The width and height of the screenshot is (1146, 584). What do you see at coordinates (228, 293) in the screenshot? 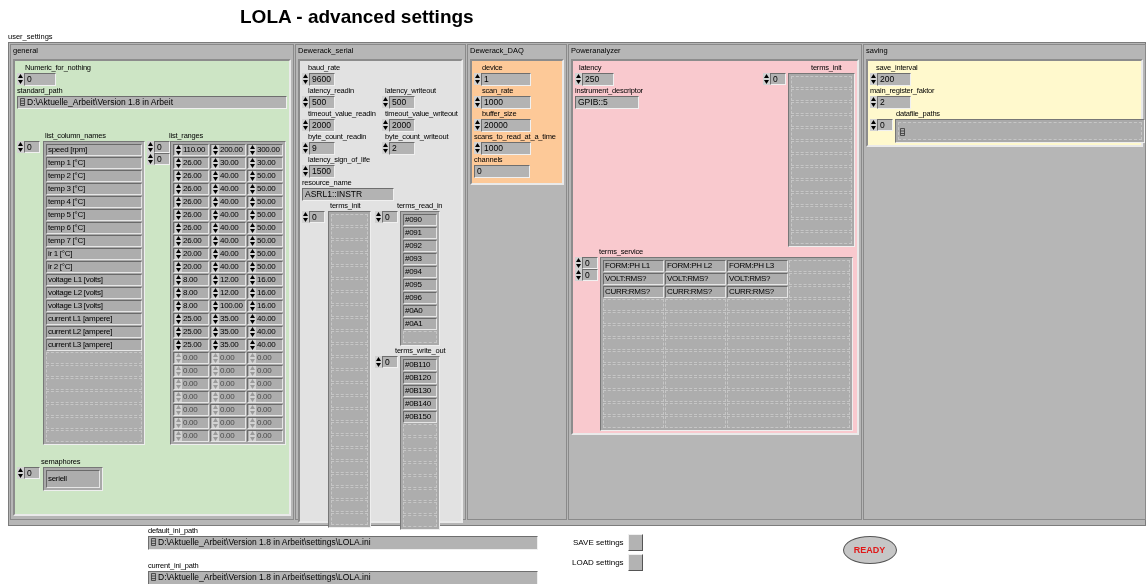
I see `numeric-cell: 12.00` at bounding box center [228, 293].